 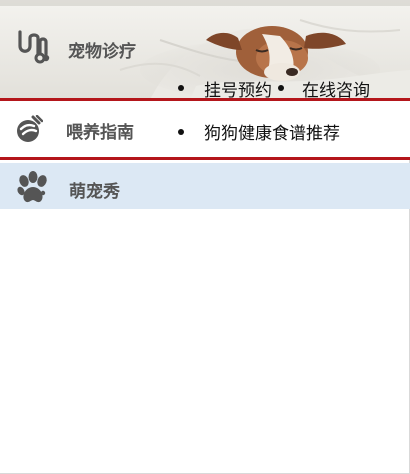 I want to click on menu-item-pet-show: 萌宠秀, so click(x=205, y=186).